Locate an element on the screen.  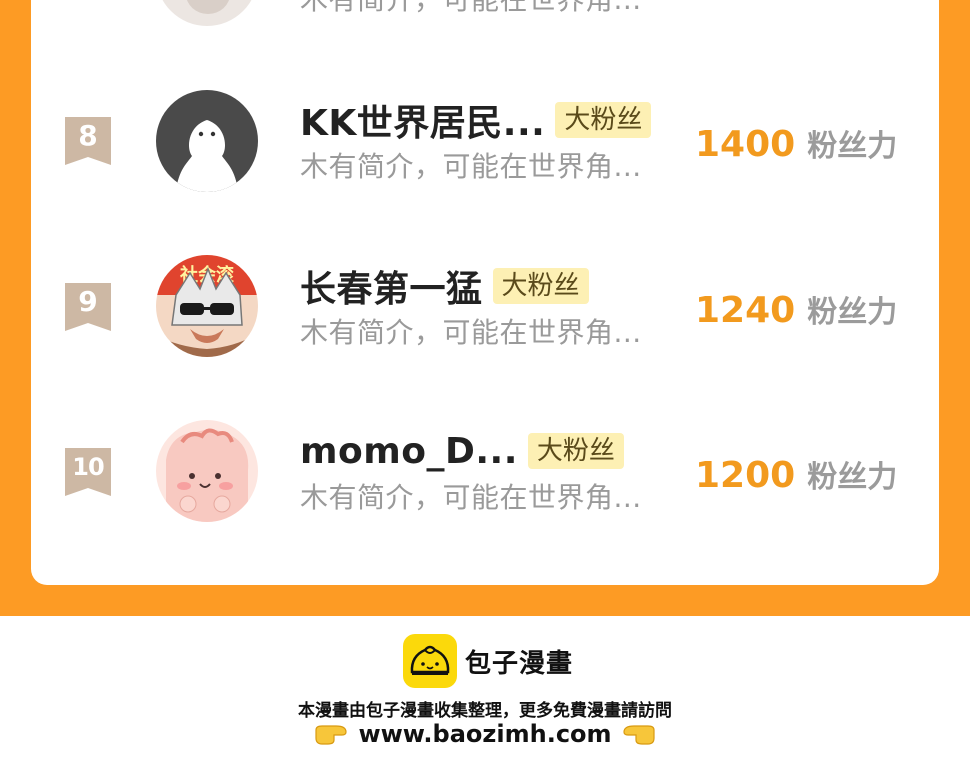
rank-badge: 8 is located at coordinates (88, 141).